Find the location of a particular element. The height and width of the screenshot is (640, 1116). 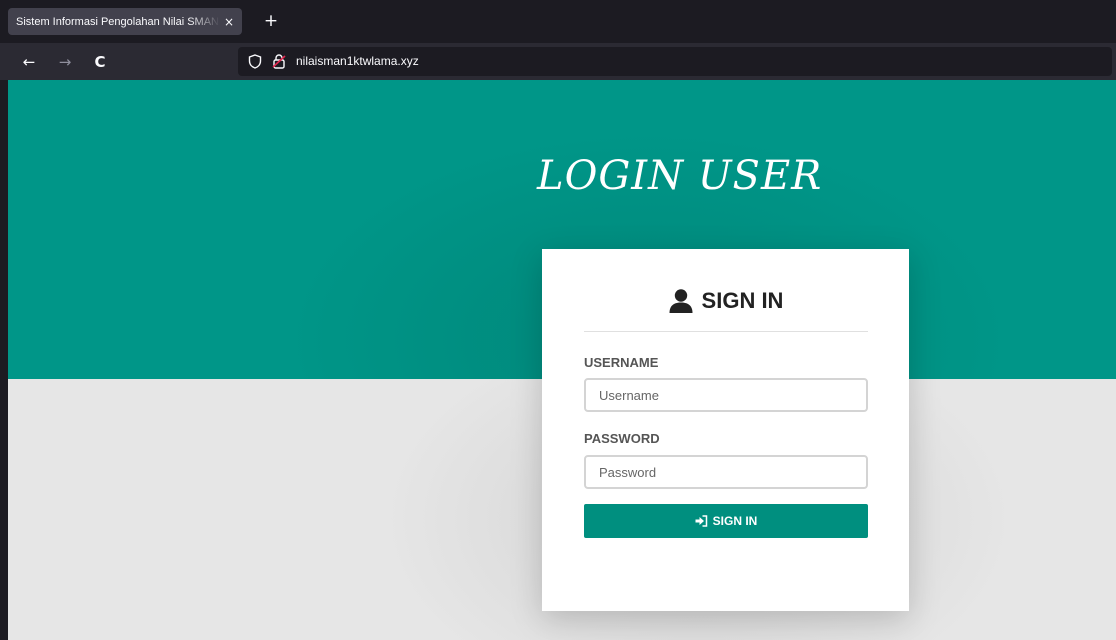

user-icon is located at coordinates (681, 301).